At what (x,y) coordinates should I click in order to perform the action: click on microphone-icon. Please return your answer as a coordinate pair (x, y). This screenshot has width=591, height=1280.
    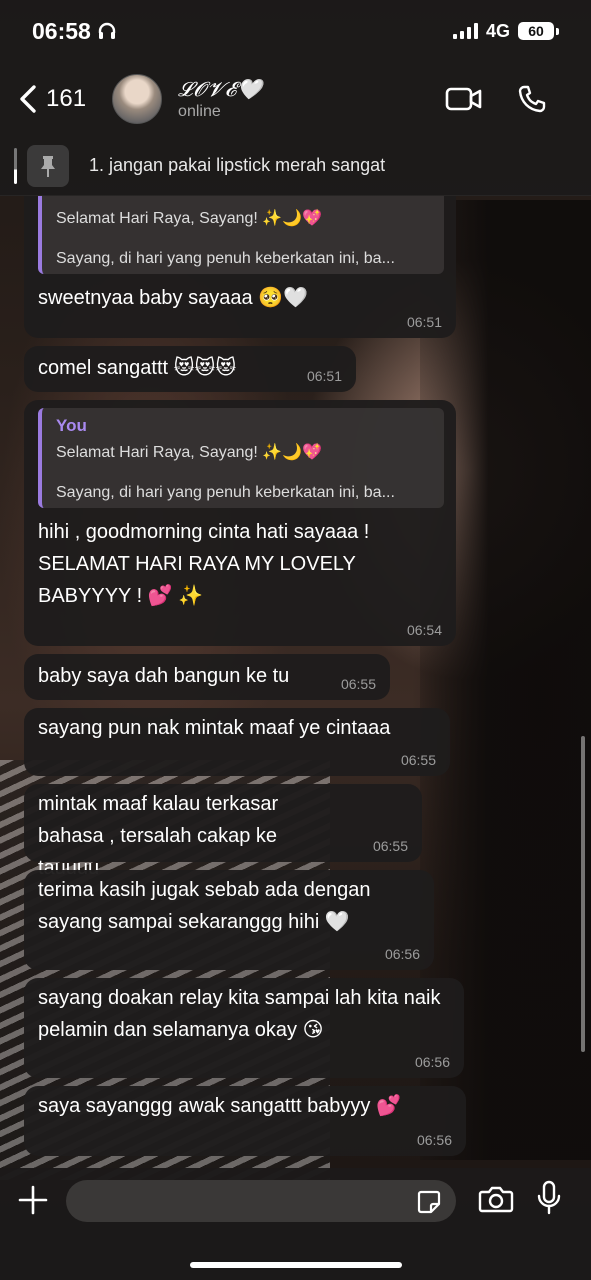
    Looking at the image, I should click on (549, 1198).